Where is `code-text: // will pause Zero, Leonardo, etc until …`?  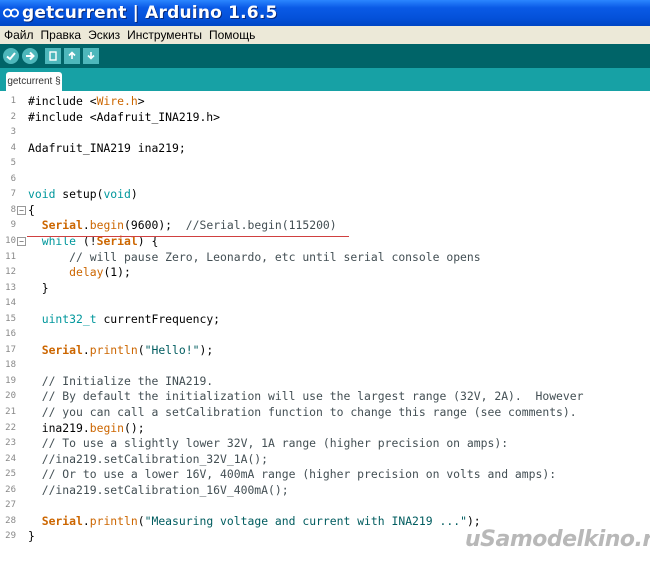
code-text: // will pause Zero, Leonardo, etc until … is located at coordinates (275, 256).